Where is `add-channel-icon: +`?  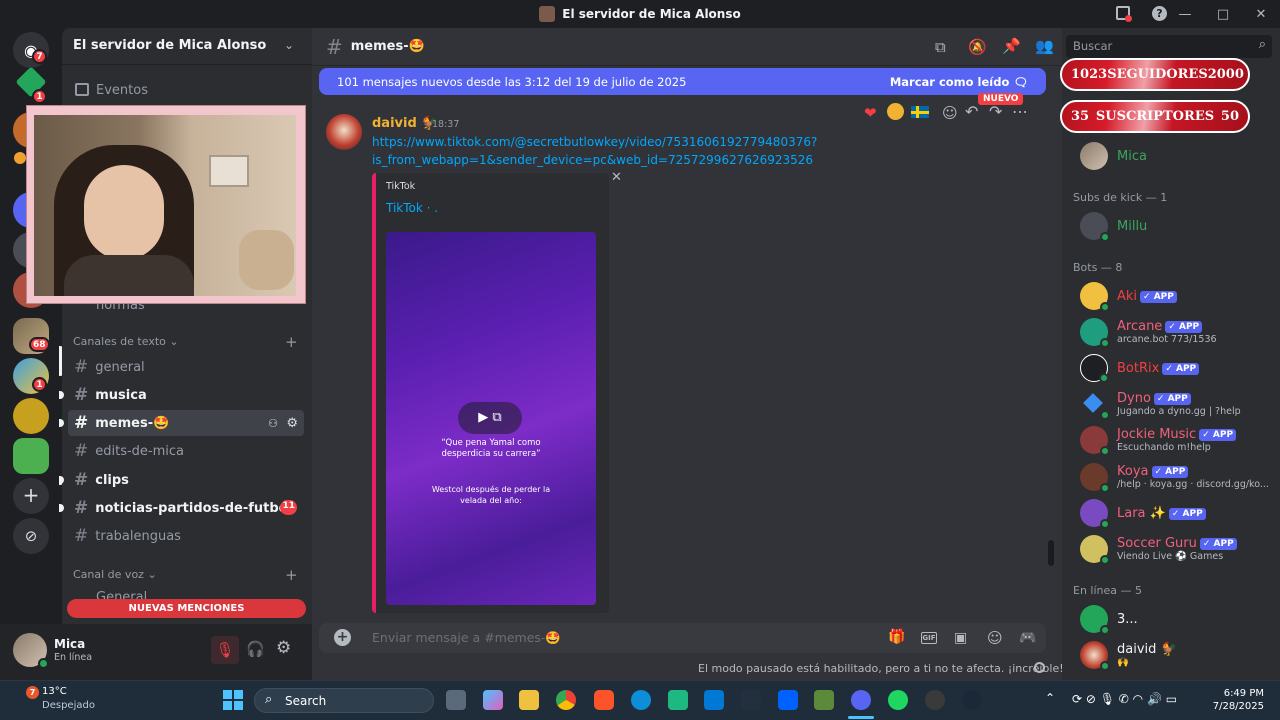
add-channel-icon: + is located at coordinates (291, 342).